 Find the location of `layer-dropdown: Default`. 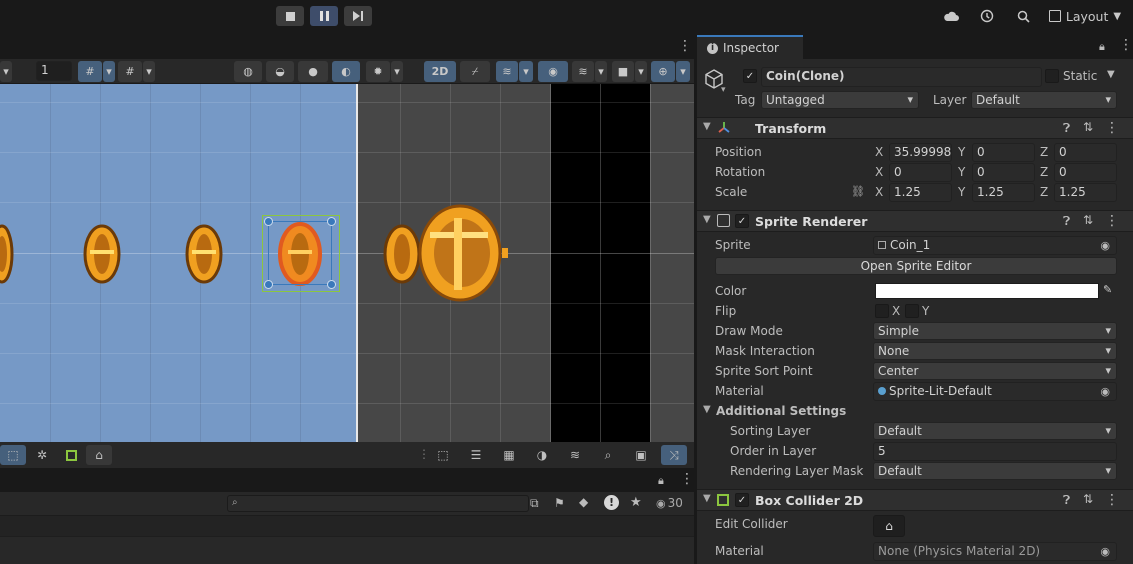

layer-dropdown: Default is located at coordinates (1044, 100).